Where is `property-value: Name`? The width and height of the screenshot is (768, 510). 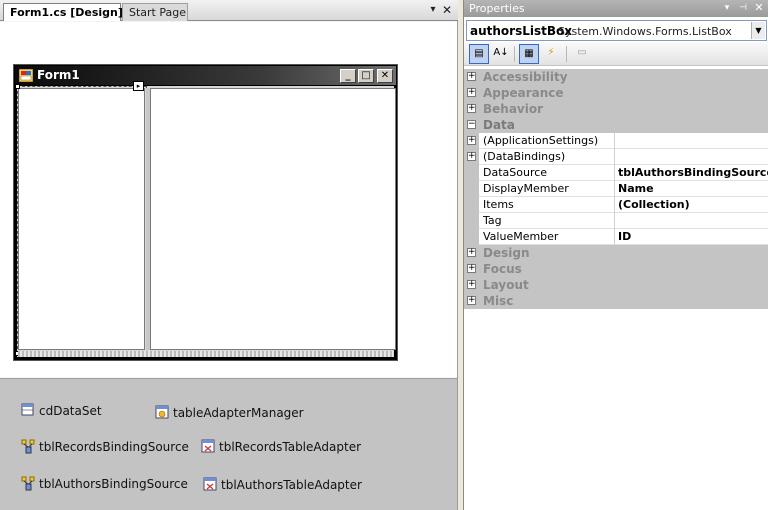
property-value: Name is located at coordinates (636, 188).